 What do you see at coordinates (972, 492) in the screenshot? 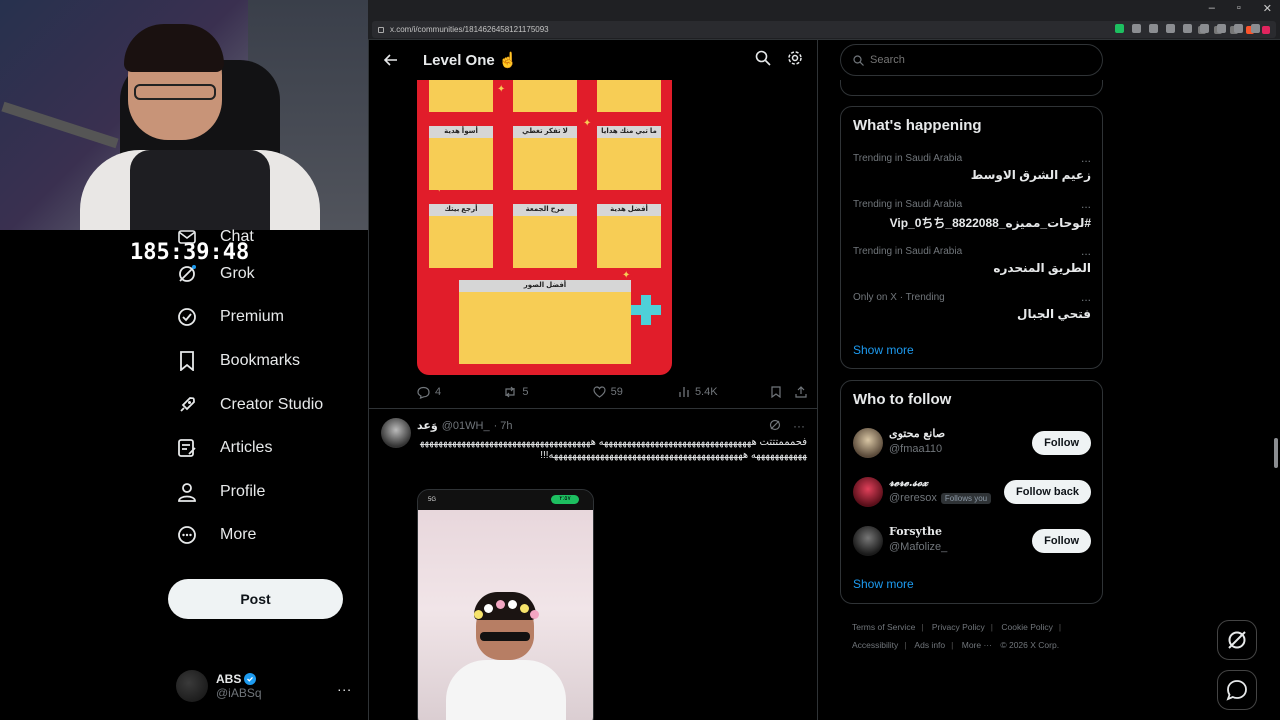
I see `follow-suggestion: 𝓻𝓮𝓻𝓮.𝓼𝓸𝔁 @reresox Follows you Follow back` at bounding box center [972, 492].